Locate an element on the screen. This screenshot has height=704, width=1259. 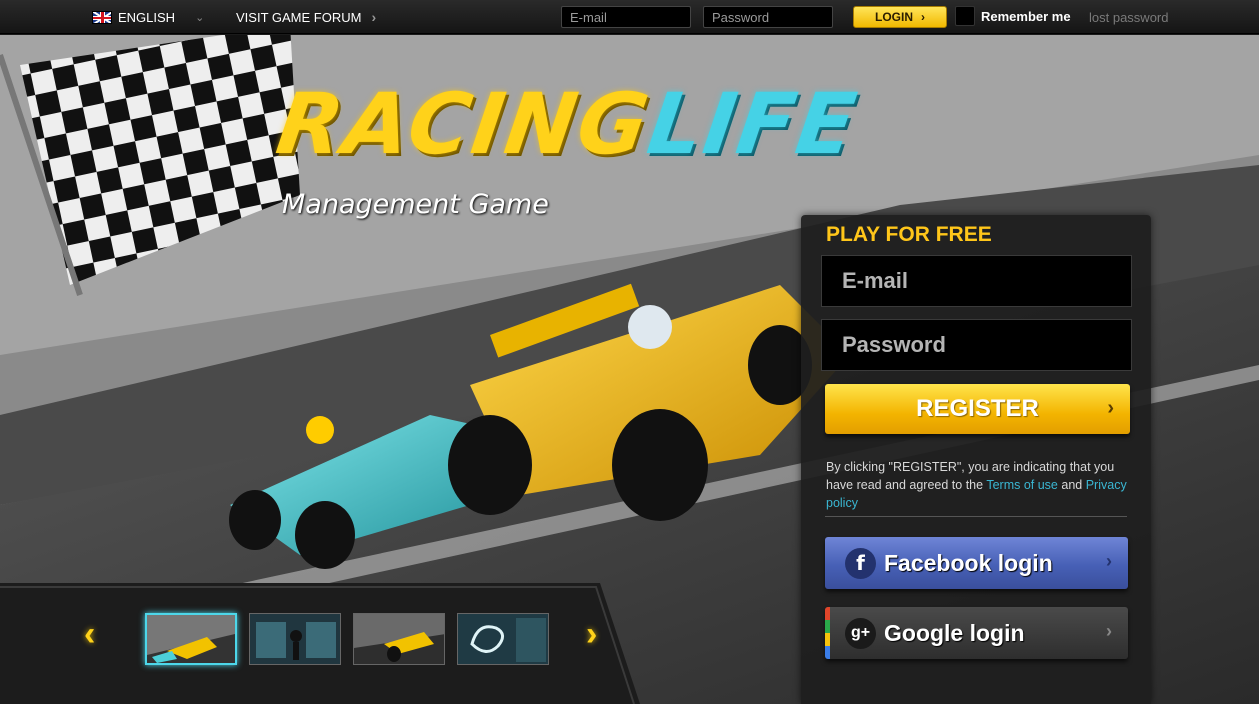
google-login-button: g+ Google login › is located at coordinates (976, 633).